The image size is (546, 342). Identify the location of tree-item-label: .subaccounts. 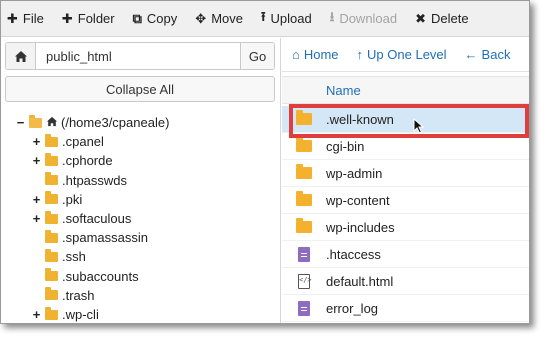
(100, 276).